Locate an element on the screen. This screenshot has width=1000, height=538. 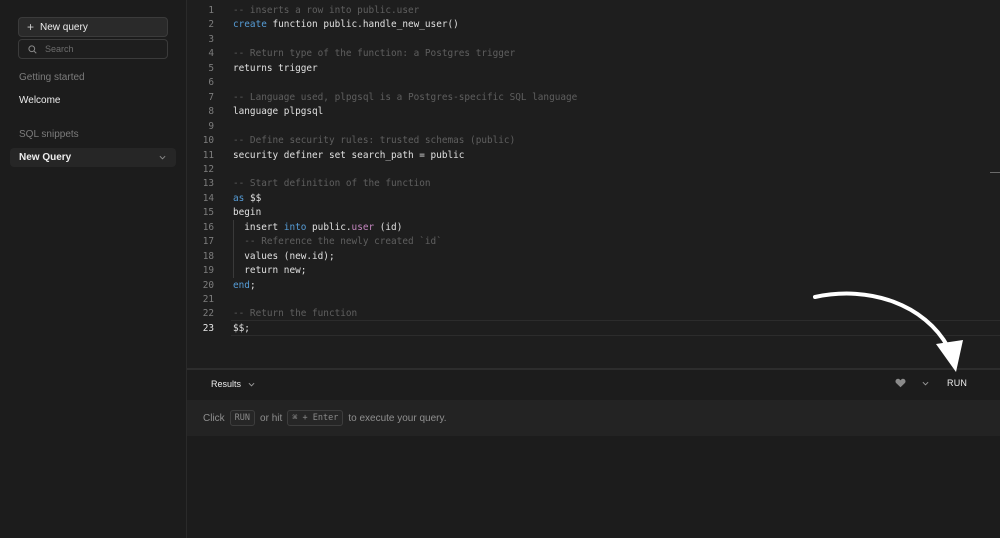
search-icon is located at coordinates (32, 49).